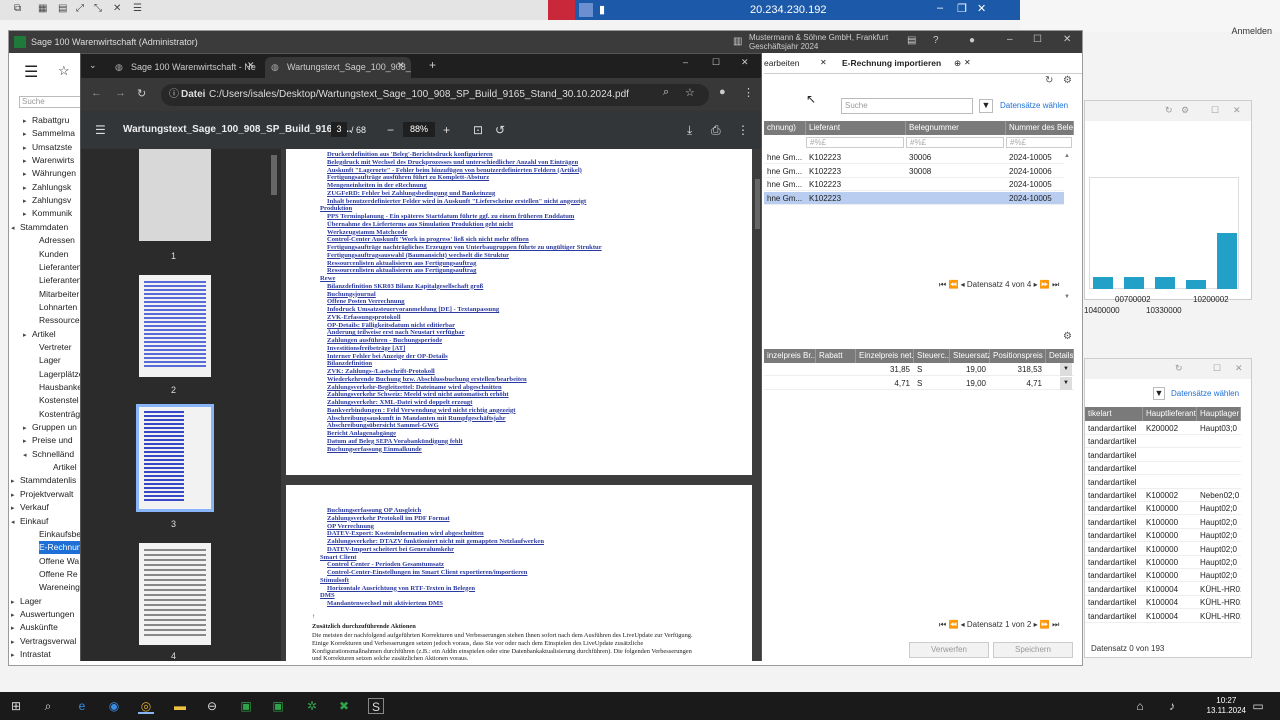 The width and height of the screenshot is (1280, 720). Describe the element at coordinates (1039, 142) in the screenshot. I see `column-filter-input: #%£` at that location.